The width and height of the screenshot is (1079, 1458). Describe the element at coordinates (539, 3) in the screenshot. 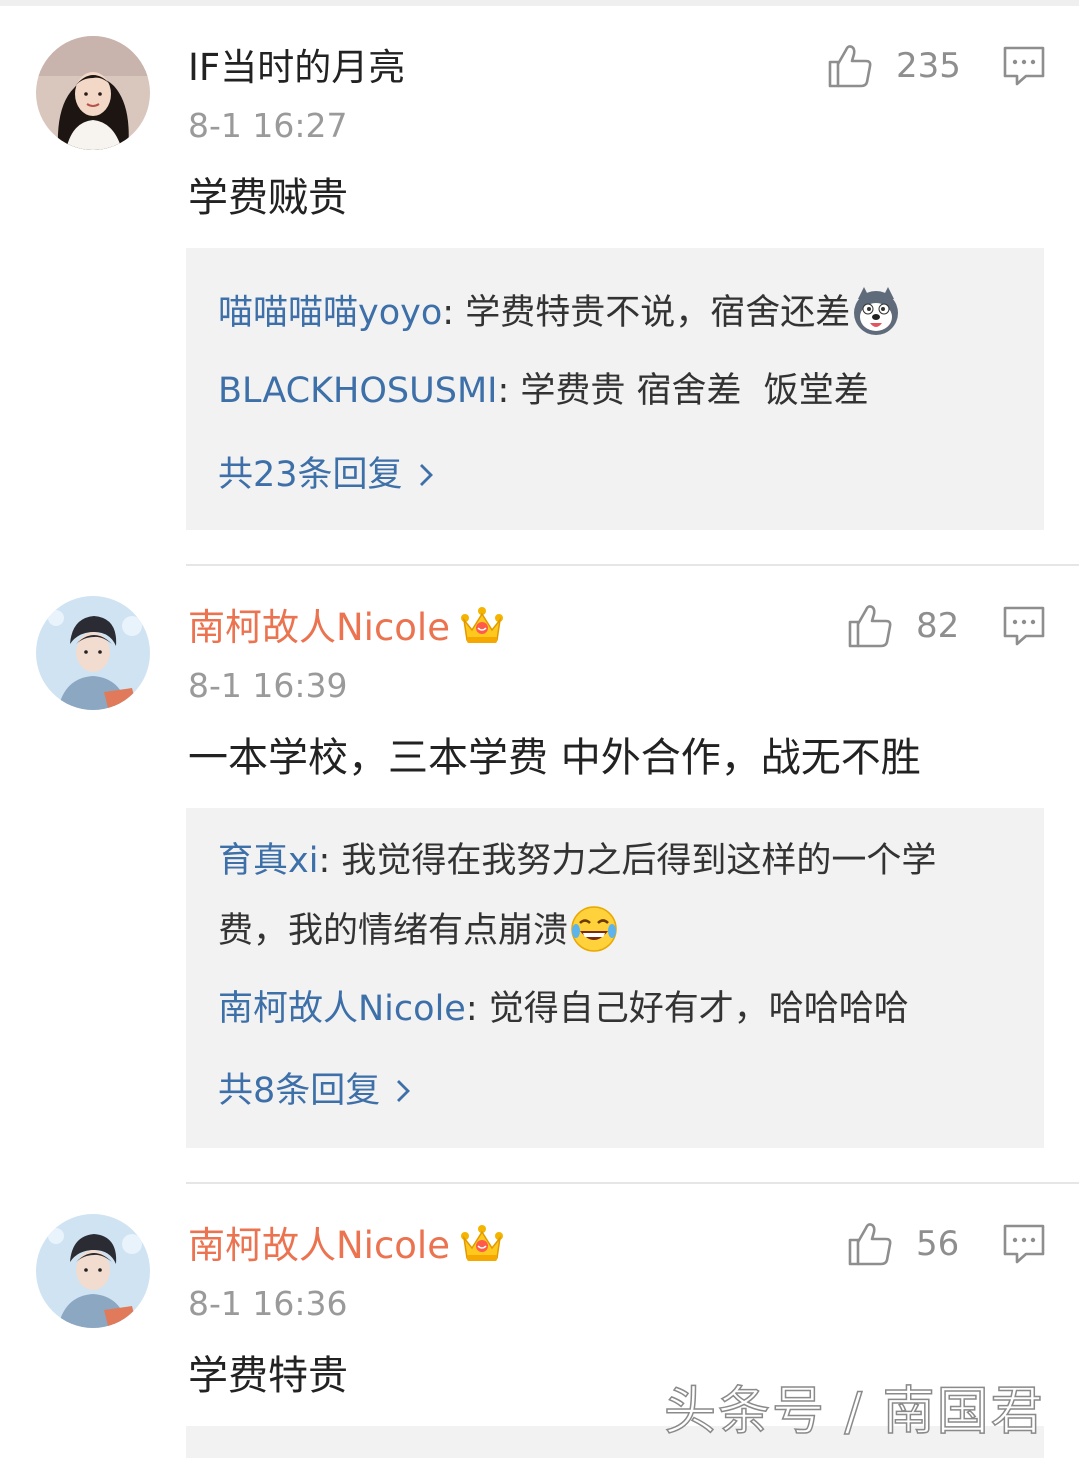

I see `top-divider` at that location.